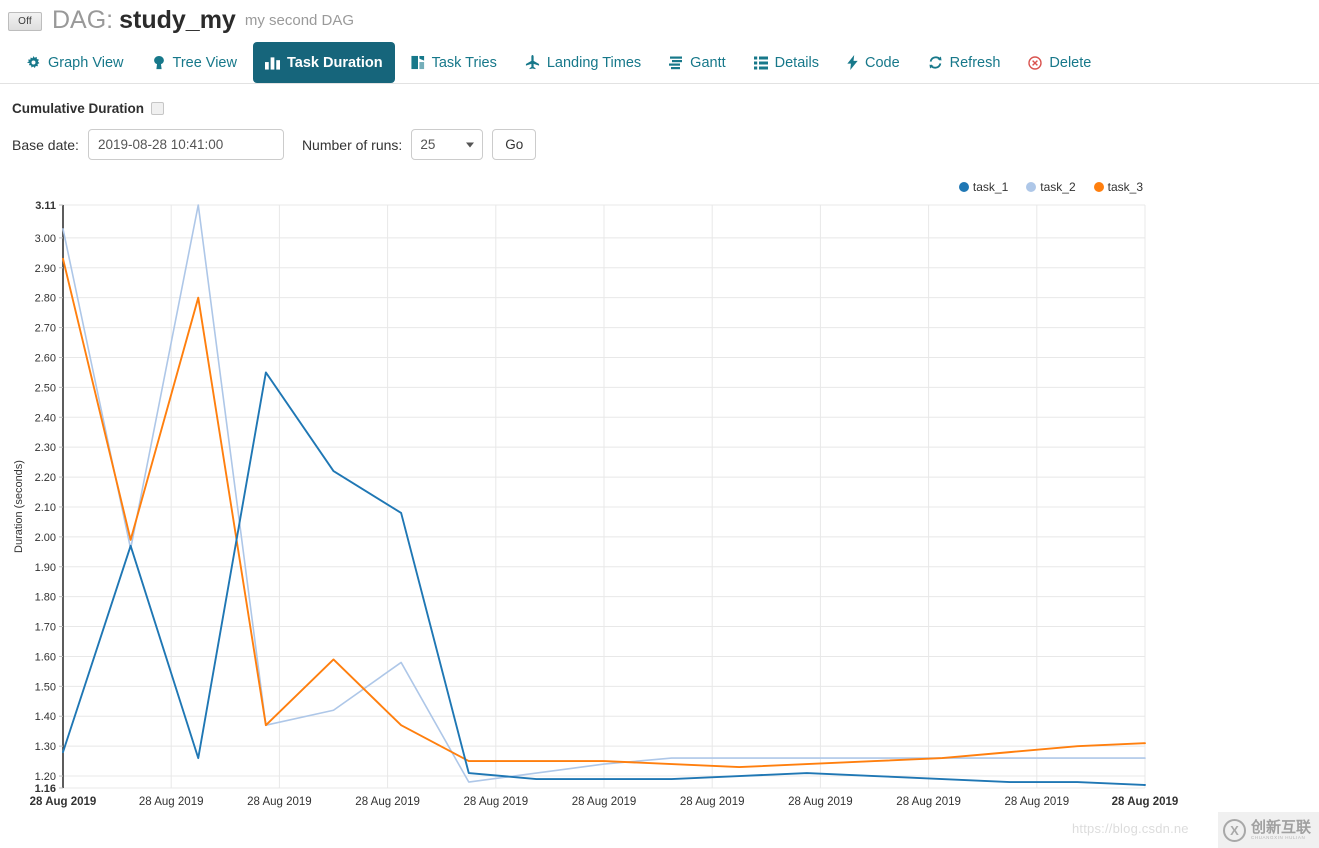 The image size is (1319, 848). I want to click on y-tick-label: 2.30, so click(45, 448).